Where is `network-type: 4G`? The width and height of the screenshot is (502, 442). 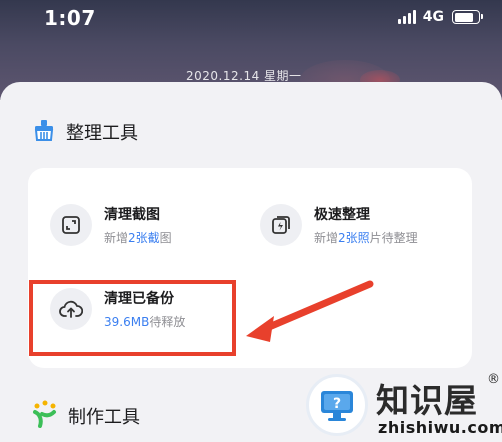
network-type: 4G is located at coordinates (433, 17).